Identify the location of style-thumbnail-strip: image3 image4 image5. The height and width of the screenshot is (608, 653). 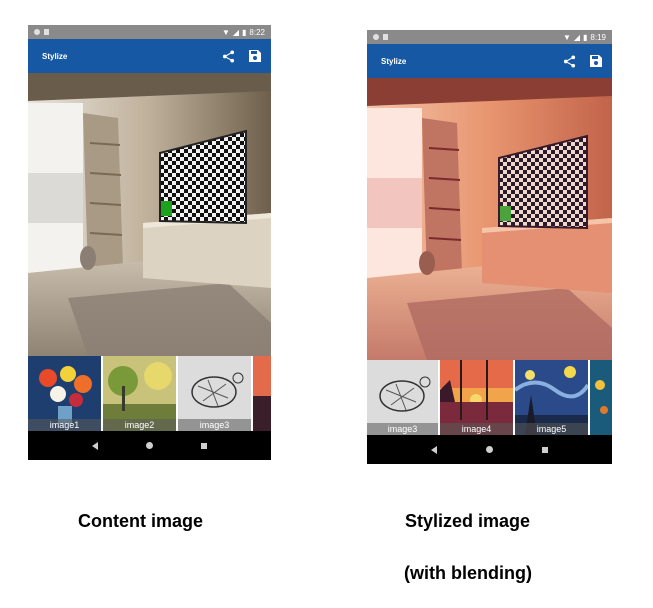
(489, 397).